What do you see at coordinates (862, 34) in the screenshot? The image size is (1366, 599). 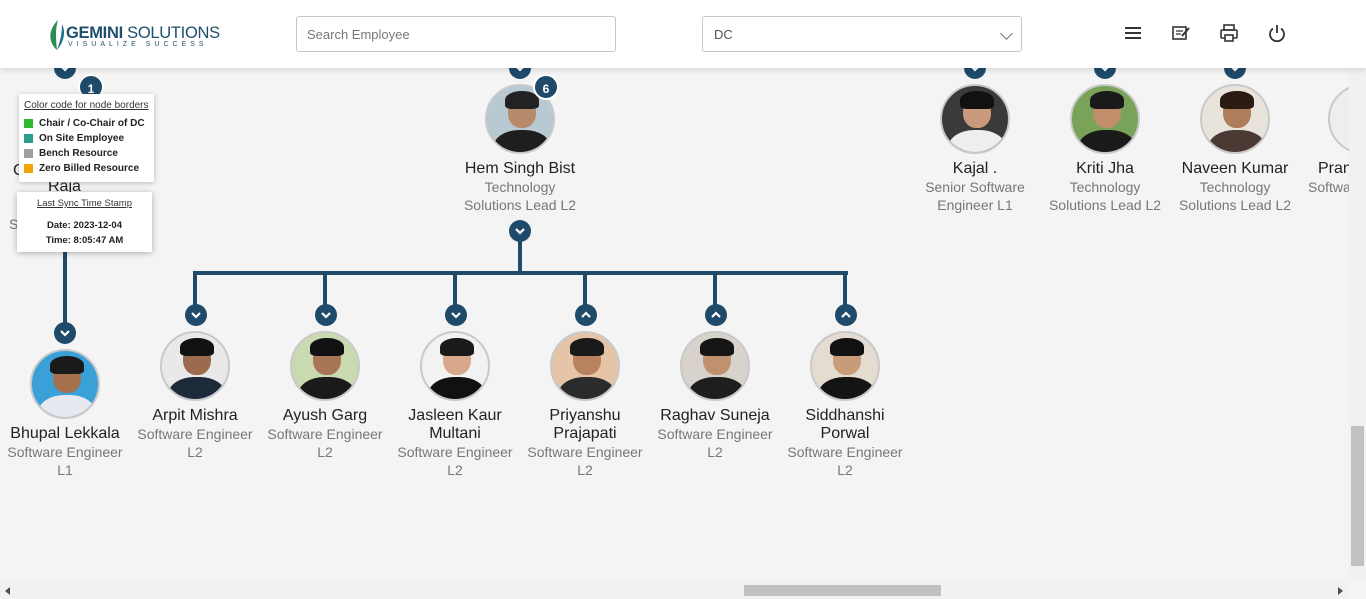 I see `dc-select: DC` at bounding box center [862, 34].